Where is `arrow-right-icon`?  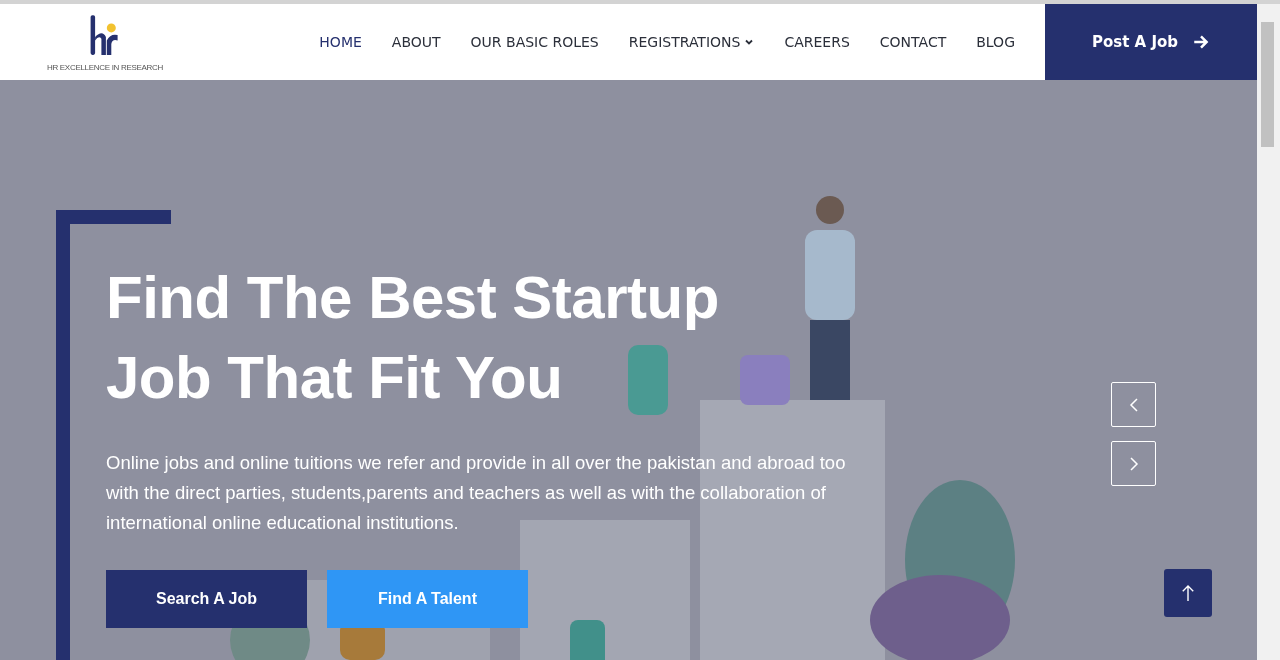 arrow-right-icon is located at coordinates (1201, 42).